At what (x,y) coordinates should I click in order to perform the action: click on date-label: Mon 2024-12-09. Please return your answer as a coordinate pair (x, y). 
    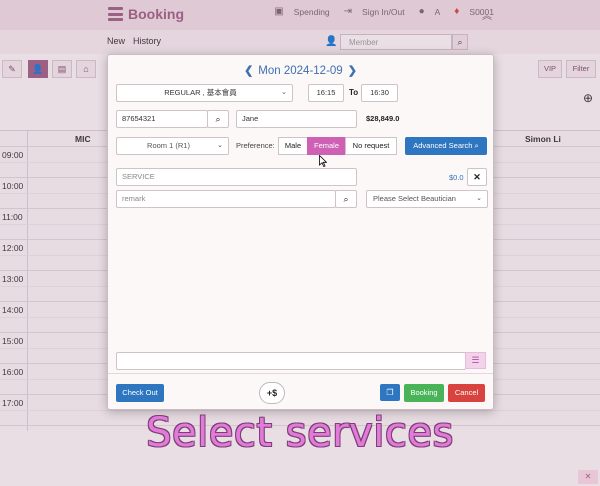
    Looking at the image, I should click on (300, 71).